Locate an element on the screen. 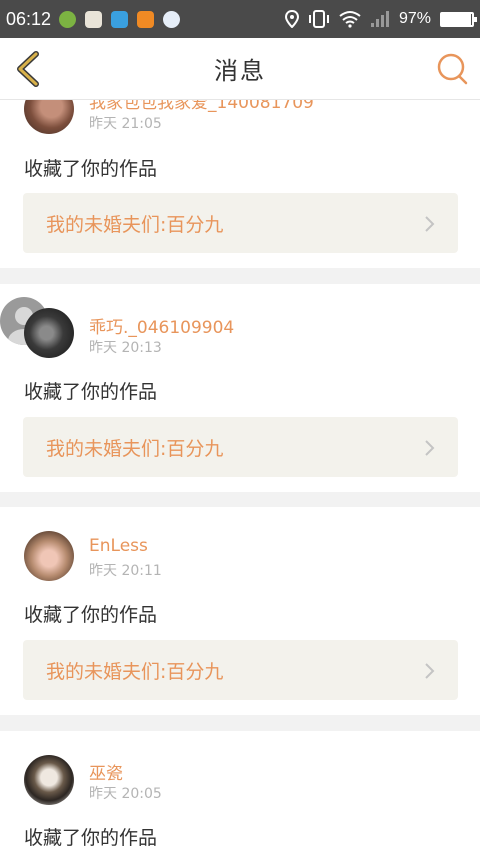 The width and height of the screenshot is (480, 854). user-name: 巫瓷 is located at coordinates (106, 771).